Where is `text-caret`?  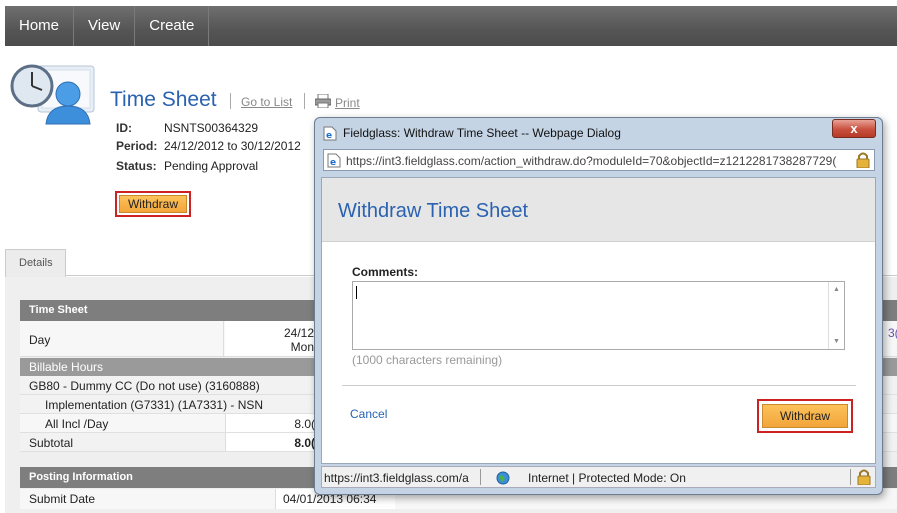
text-caret is located at coordinates (356, 292).